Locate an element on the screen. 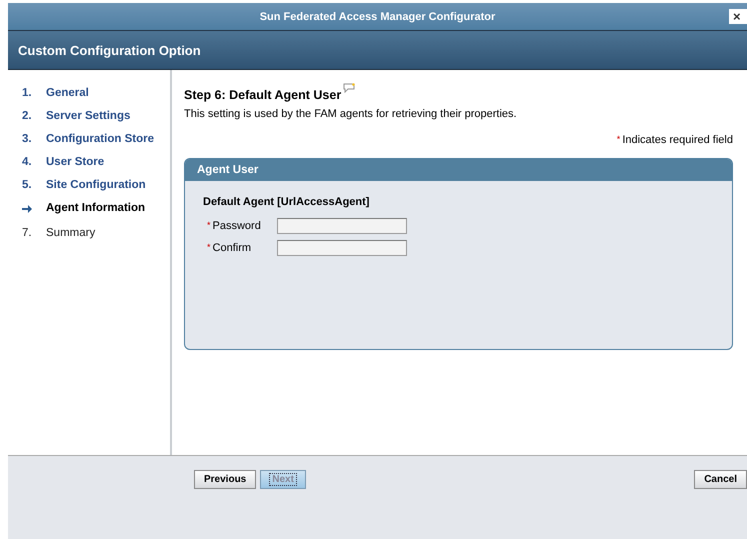 The height and width of the screenshot is (539, 747). step-number: 5. is located at coordinates (27, 185).